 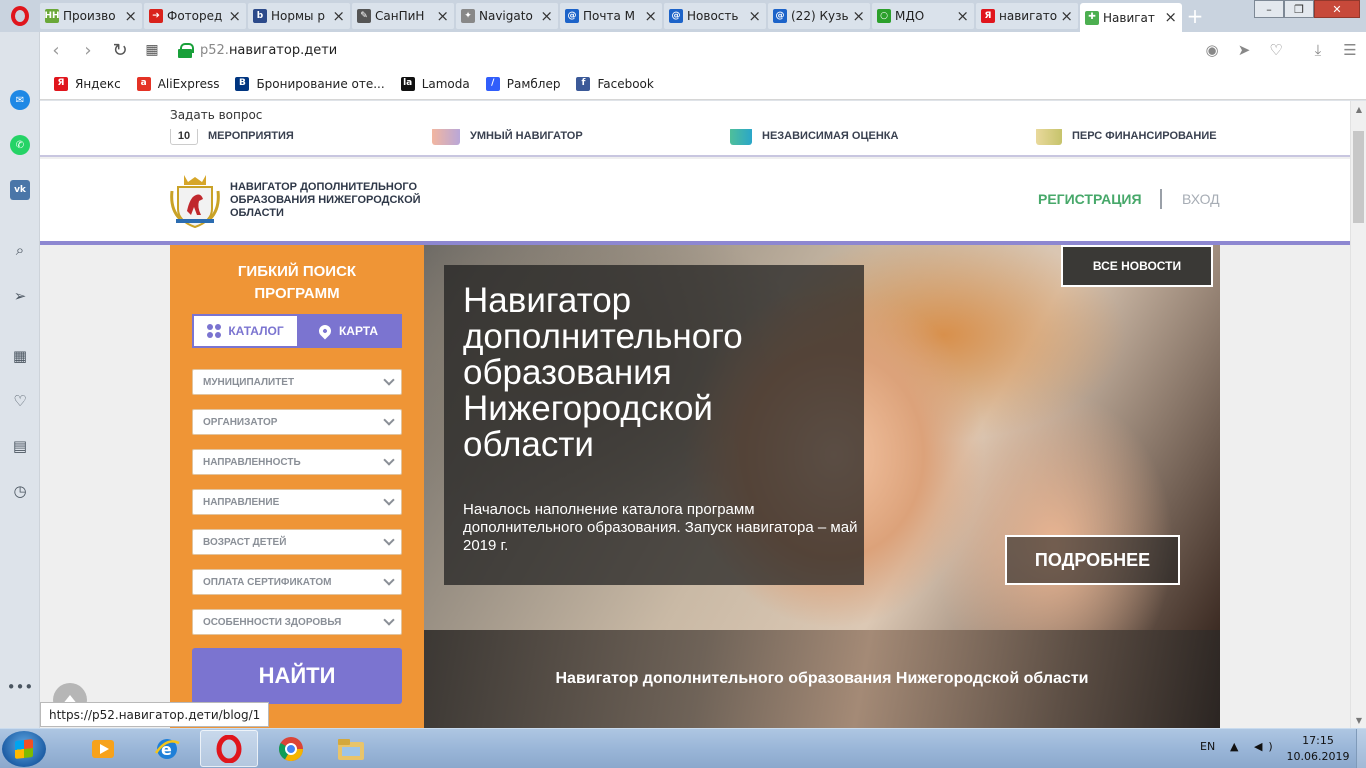 I want to click on filter-select: НАПРАВЛЕНИЕ, so click(x=297, y=502).